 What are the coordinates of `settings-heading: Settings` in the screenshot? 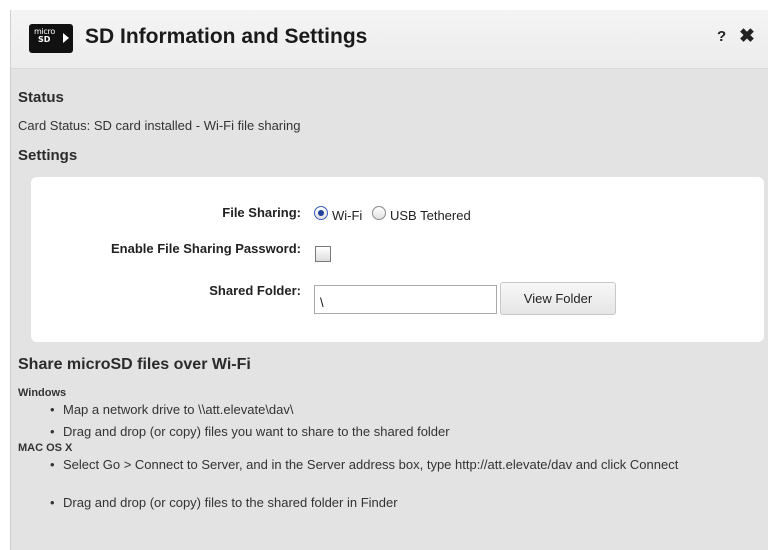 It's located at (48, 155).